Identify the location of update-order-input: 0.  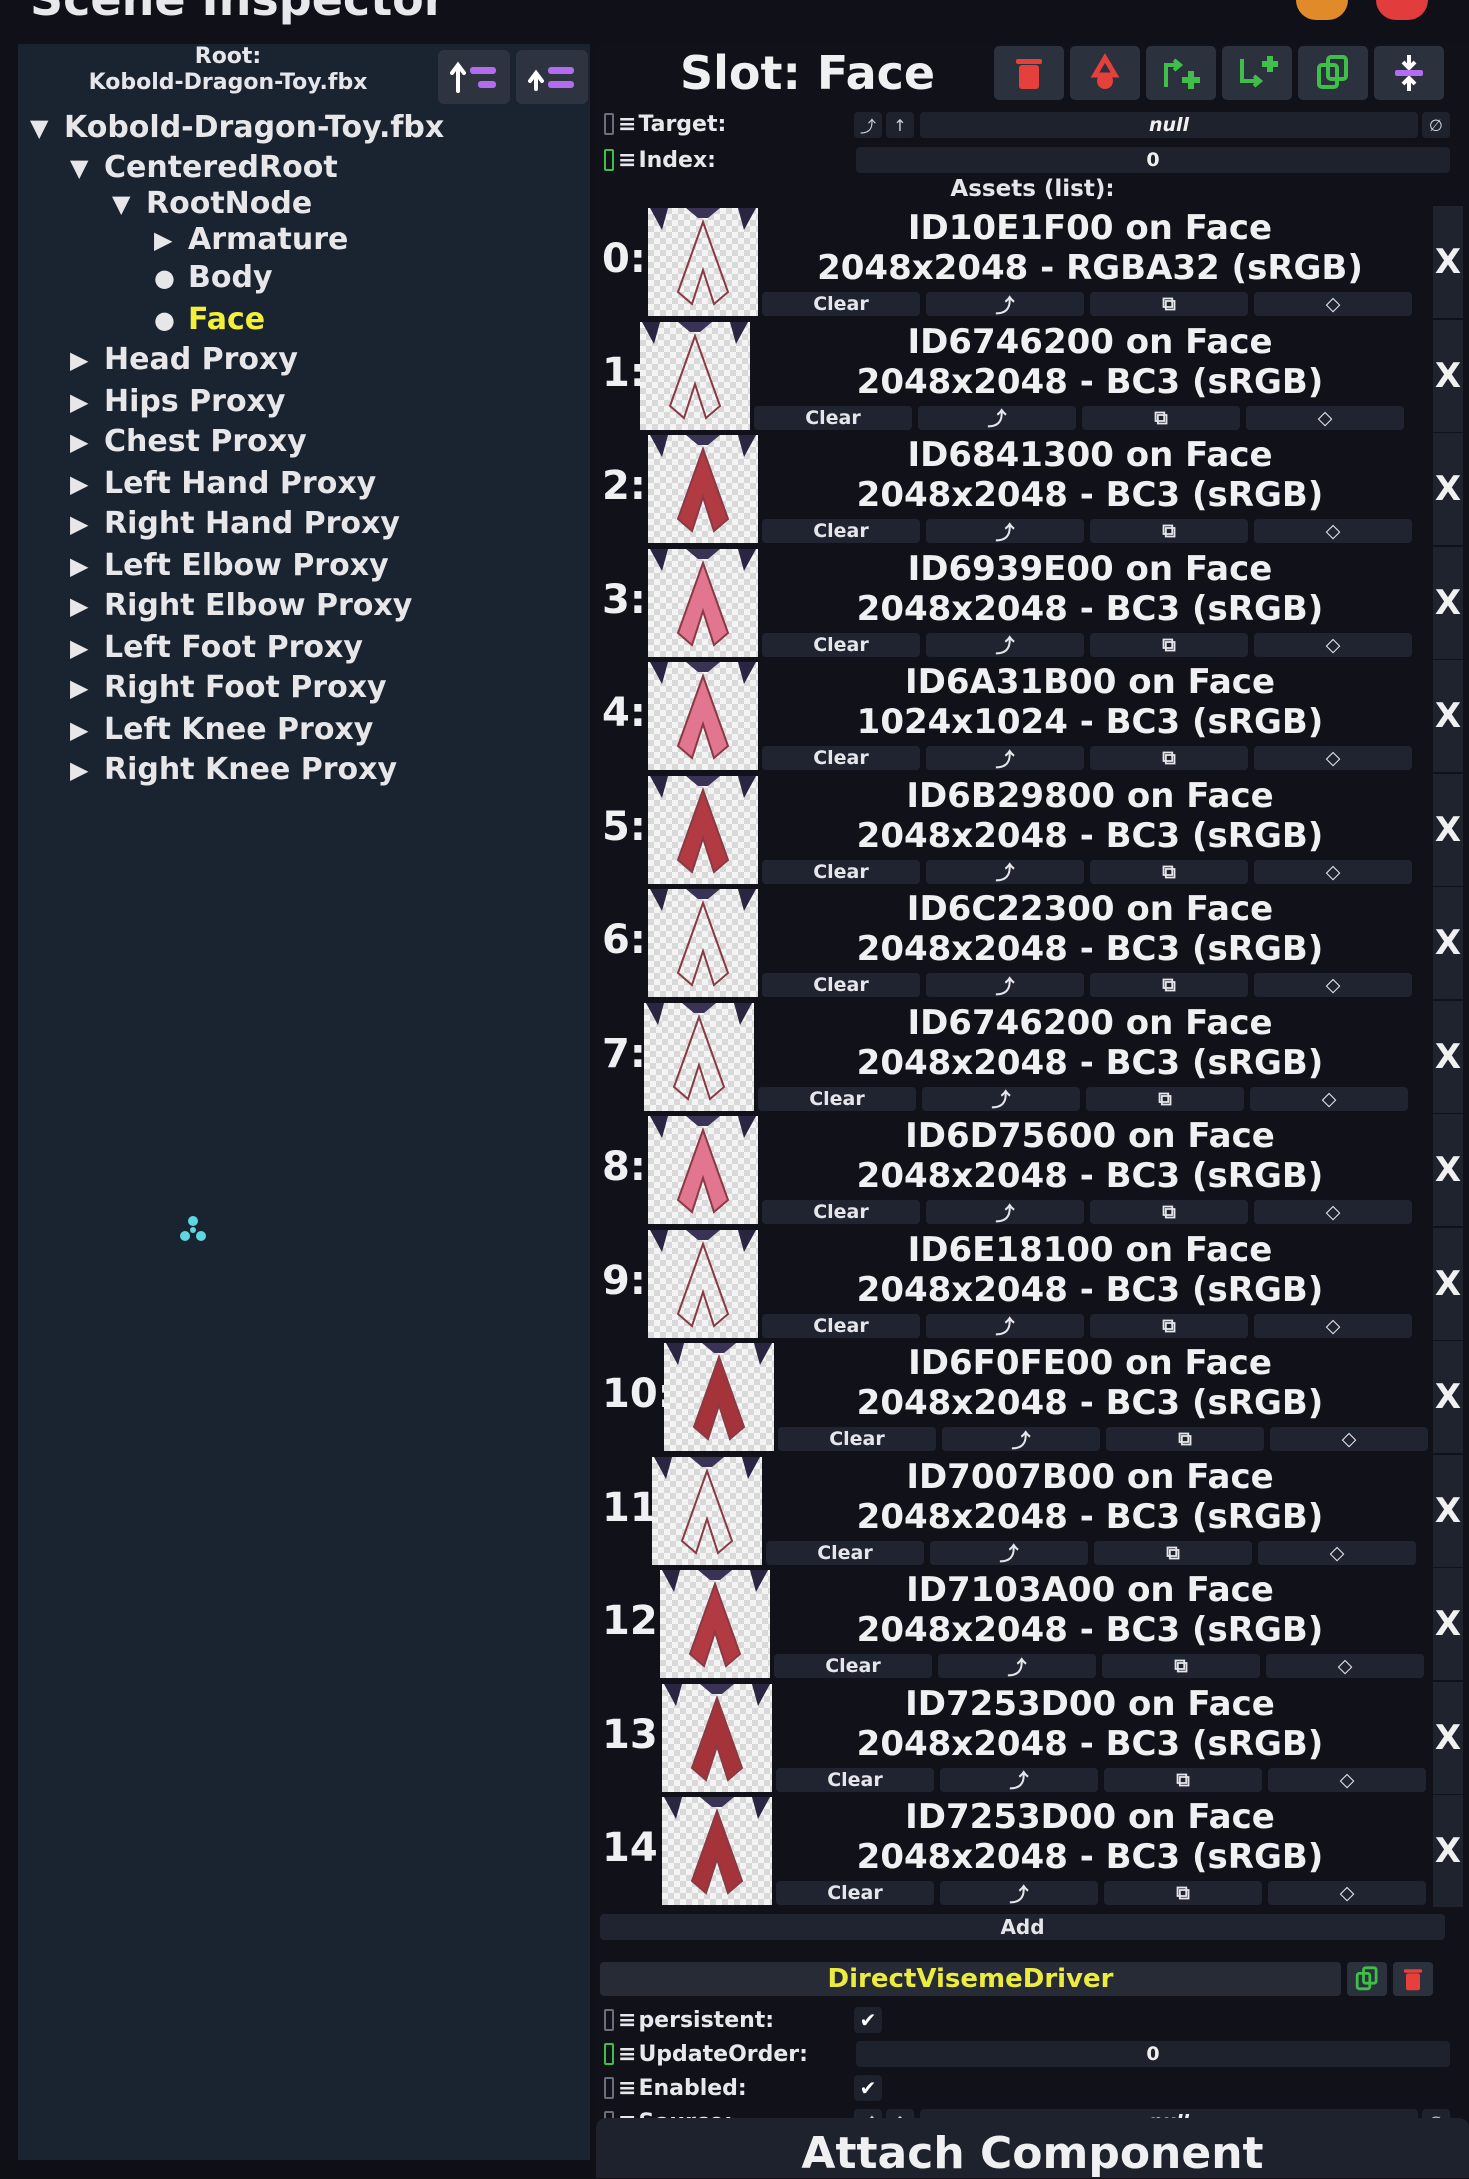
(1153, 2054).